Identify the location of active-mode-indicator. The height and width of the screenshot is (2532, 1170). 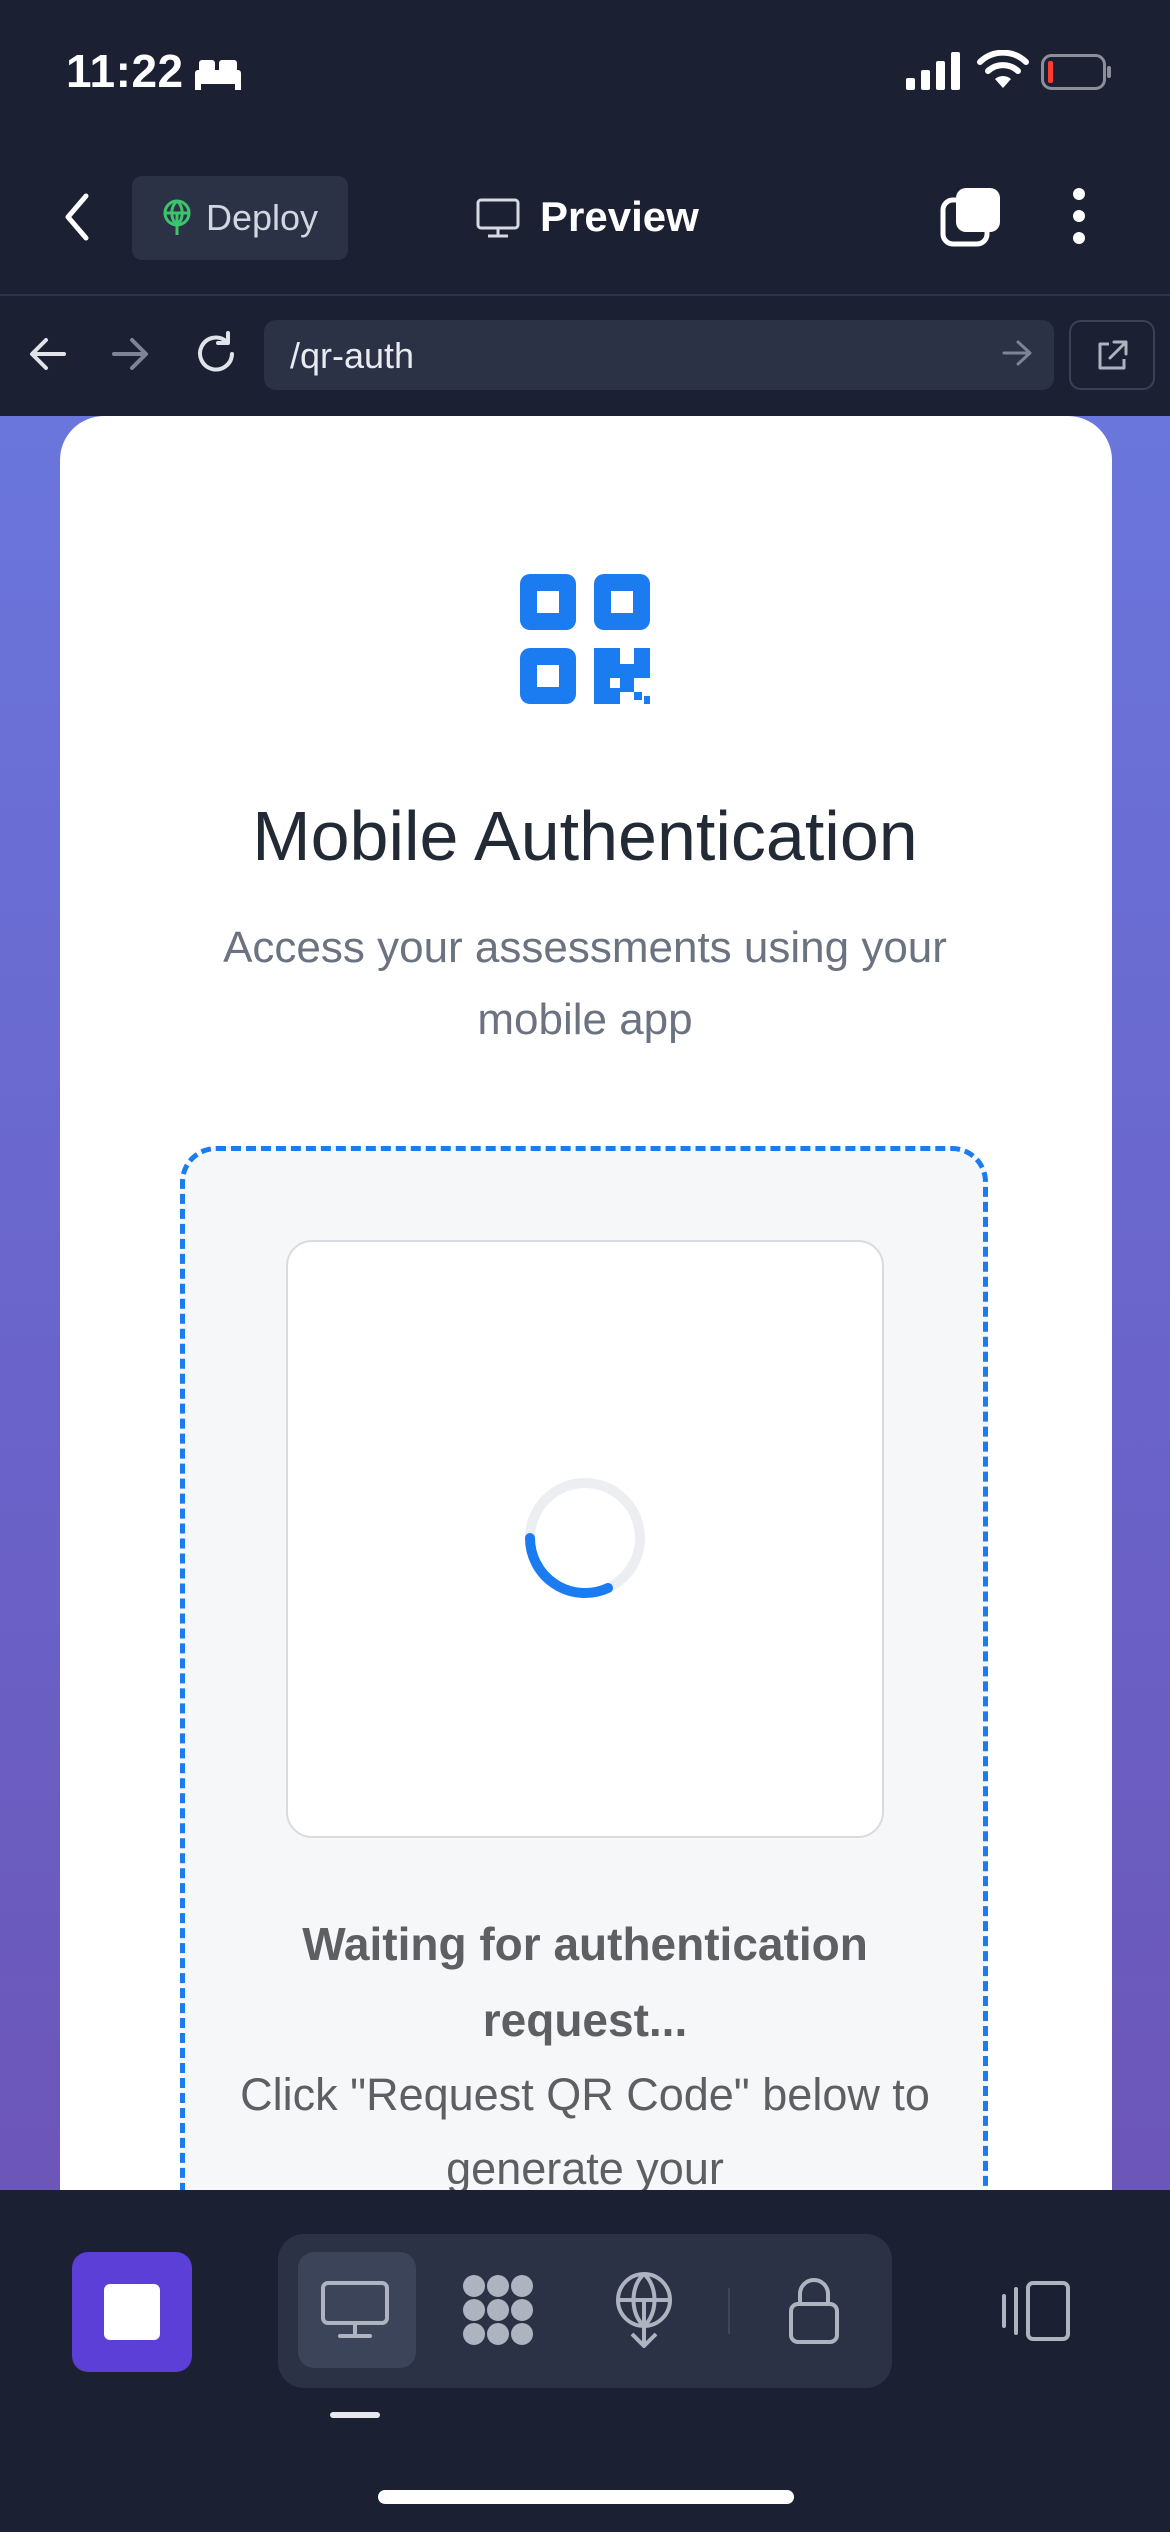
(355, 2415).